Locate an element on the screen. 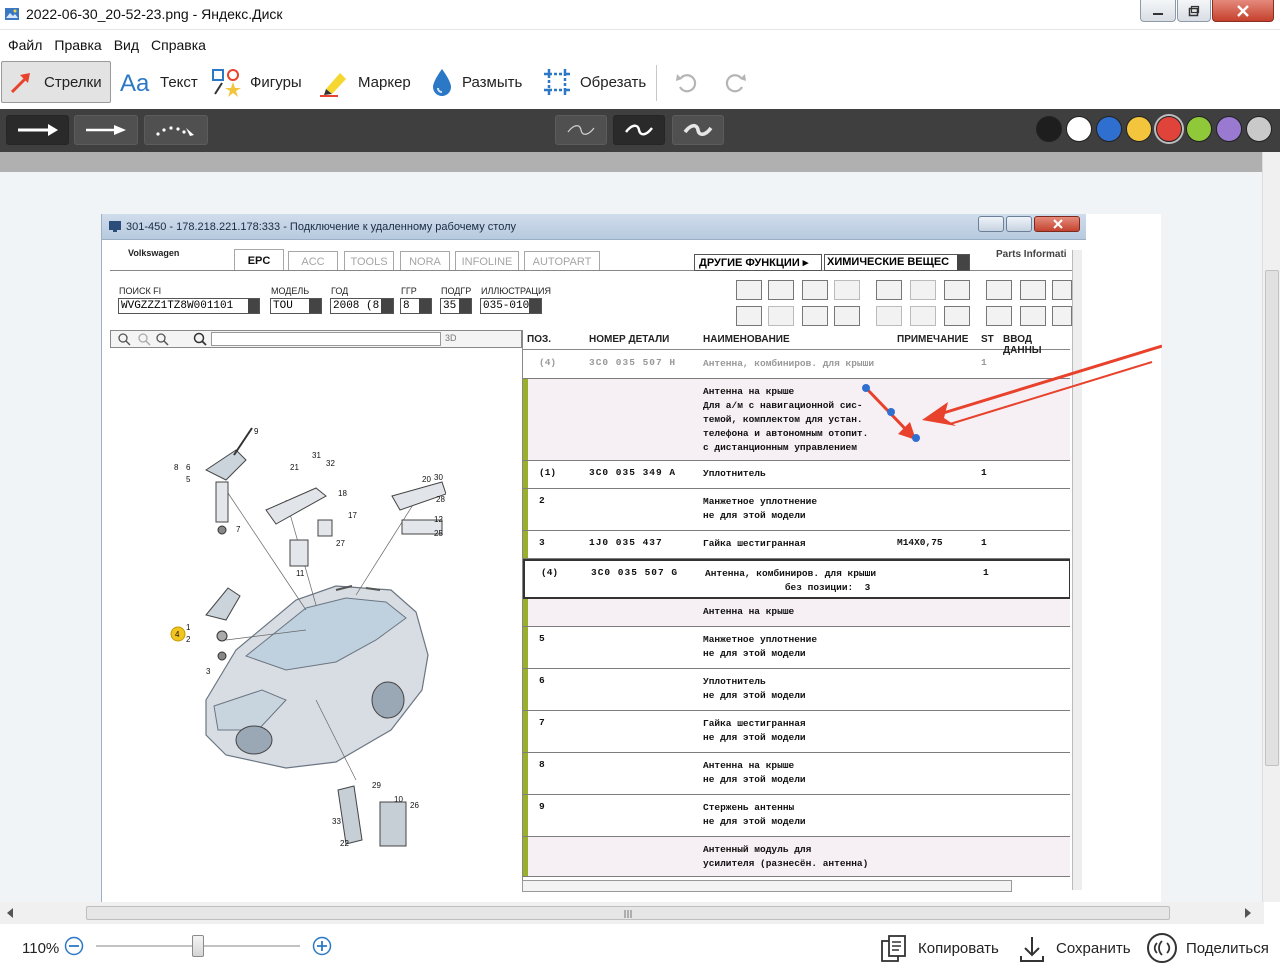 The height and width of the screenshot is (976, 1280). minimize-icon is located at coordinates (1158, 13).